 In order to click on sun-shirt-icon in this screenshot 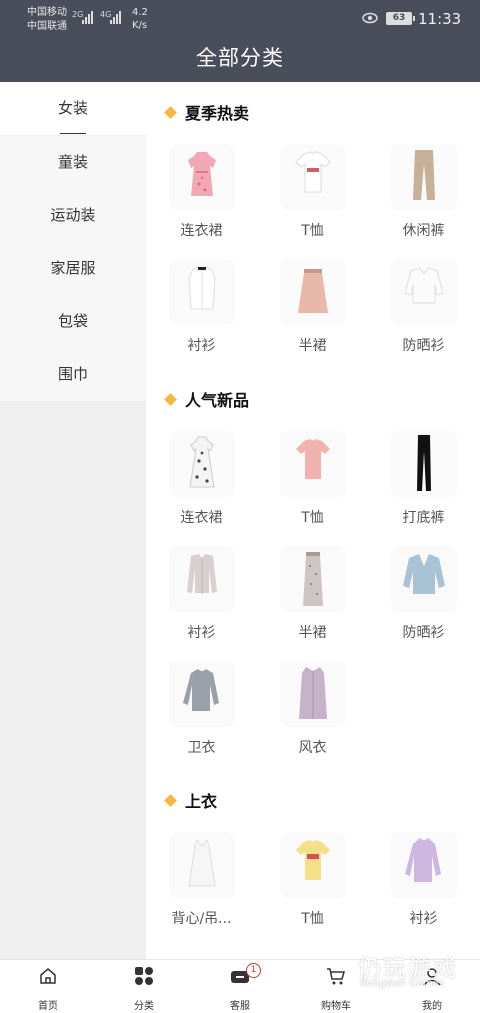, I will do `click(423, 292)`.